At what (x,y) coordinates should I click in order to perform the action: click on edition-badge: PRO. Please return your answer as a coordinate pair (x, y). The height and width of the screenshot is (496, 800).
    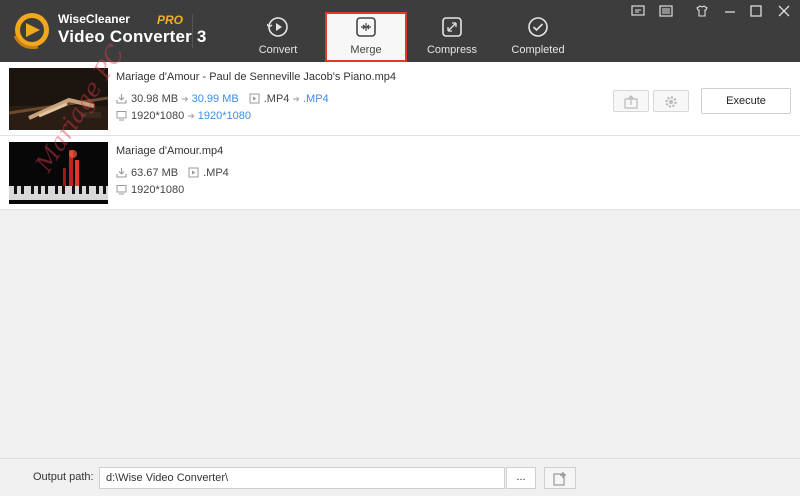
    Looking at the image, I should click on (170, 20).